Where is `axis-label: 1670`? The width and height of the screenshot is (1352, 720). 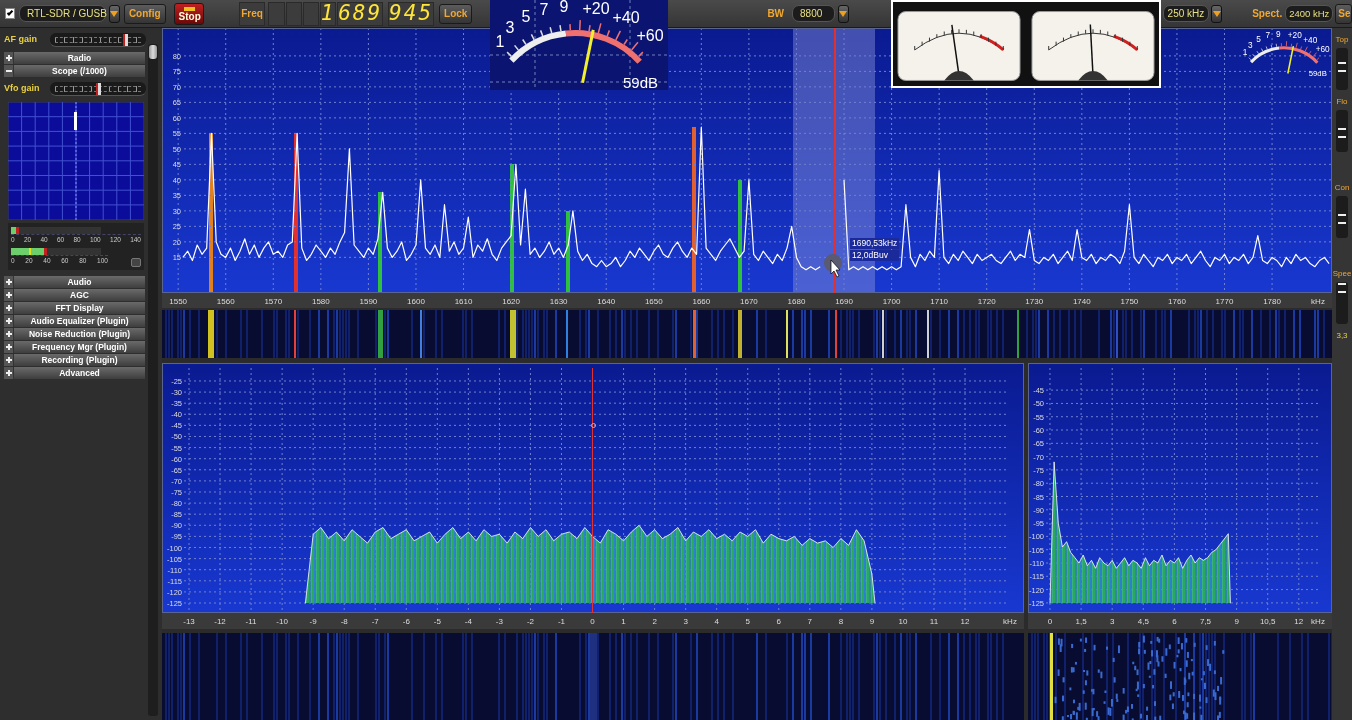
axis-label: 1670 is located at coordinates (749, 301).